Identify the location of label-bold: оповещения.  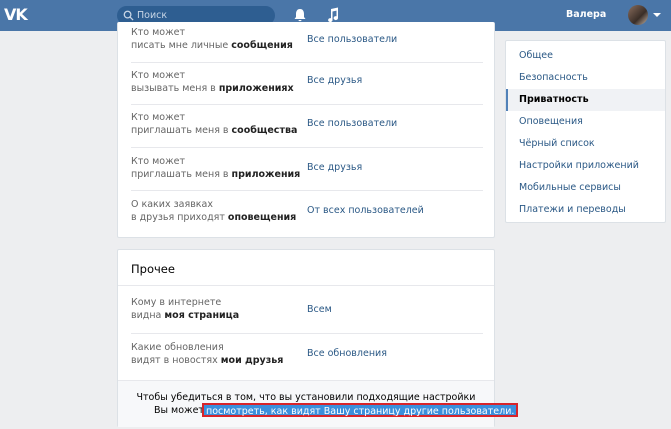
(262, 217).